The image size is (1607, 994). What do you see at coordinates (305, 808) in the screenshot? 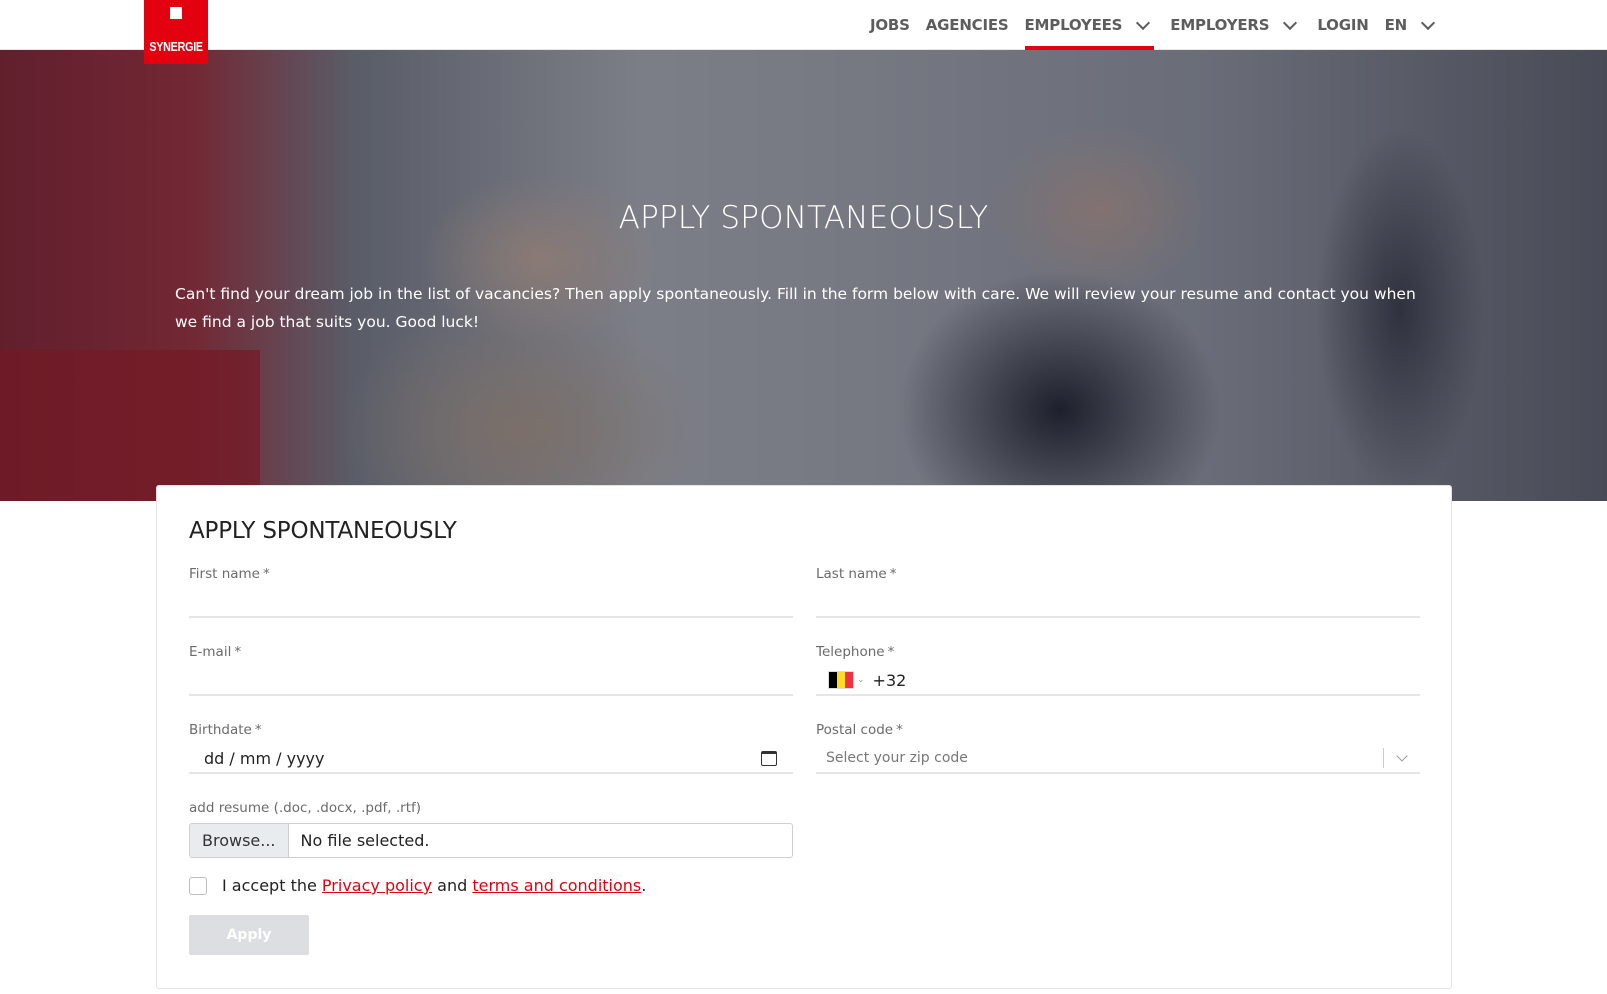
I see `resume-label: add resume (.doc, .docx, .pdf, .rtf)` at bounding box center [305, 808].